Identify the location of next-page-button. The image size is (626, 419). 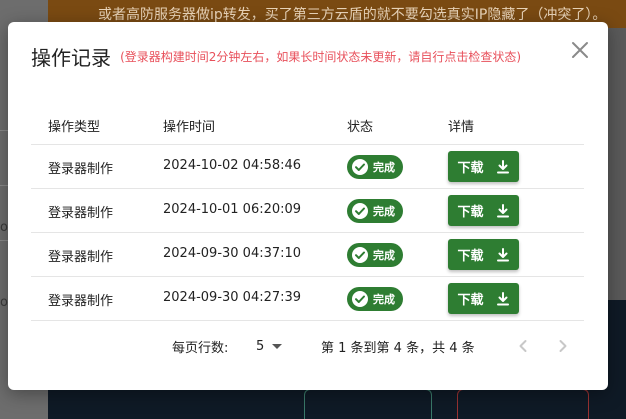
(563, 346).